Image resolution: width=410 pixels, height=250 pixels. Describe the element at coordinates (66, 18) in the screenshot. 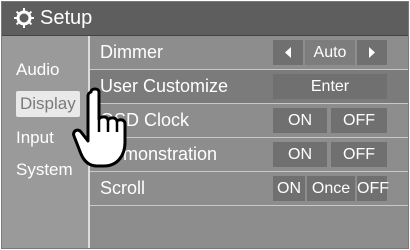

I see `page-title: Setup` at that location.